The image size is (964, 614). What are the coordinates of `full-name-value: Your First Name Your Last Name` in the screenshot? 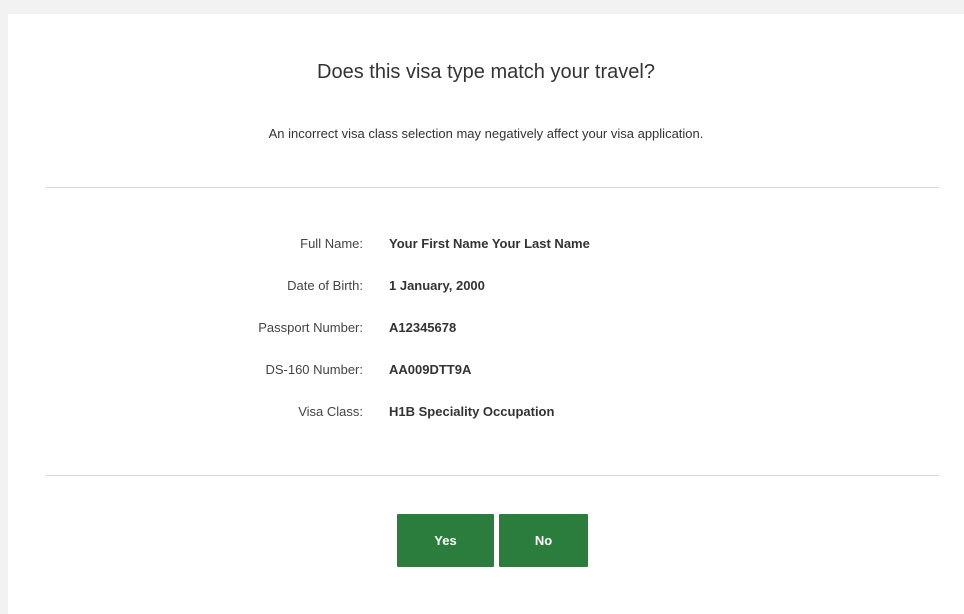 It's located at (489, 243).